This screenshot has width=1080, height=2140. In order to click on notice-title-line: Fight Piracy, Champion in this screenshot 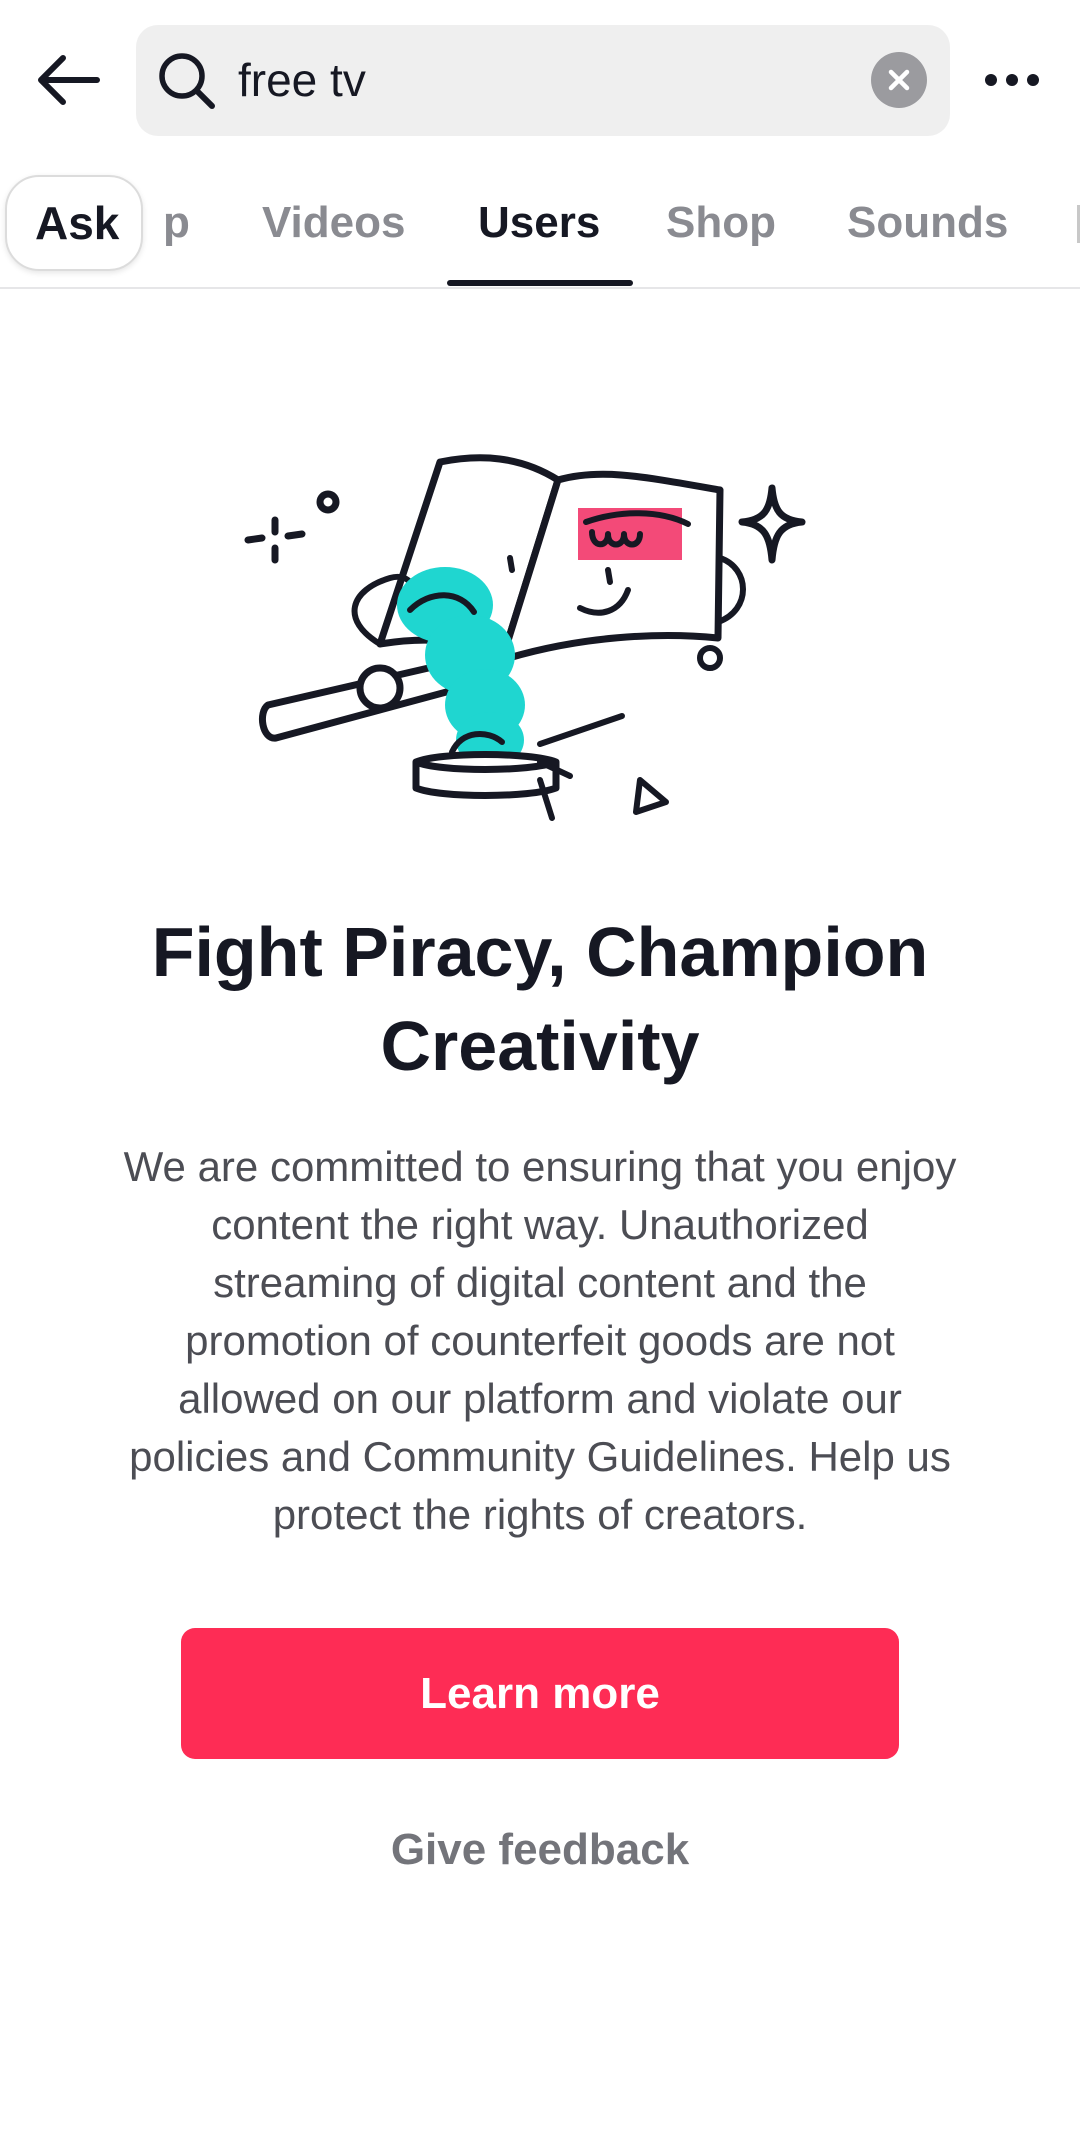, I will do `click(540, 952)`.